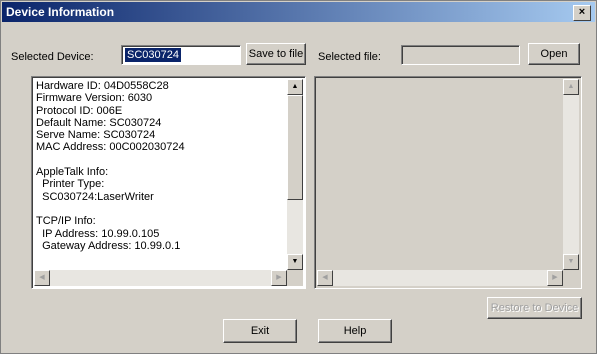 This screenshot has height=354, width=597. Describe the element at coordinates (325, 278) in the screenshot. I see `file-scroll-left-arrow-icon: ◀` at that location.